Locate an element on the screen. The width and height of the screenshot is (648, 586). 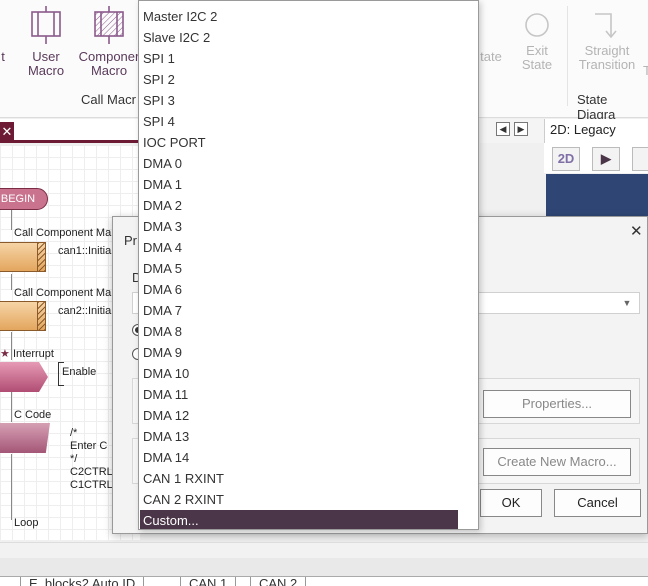
pointer-tool-icon: ▶ is located at coordinates (606, 159).